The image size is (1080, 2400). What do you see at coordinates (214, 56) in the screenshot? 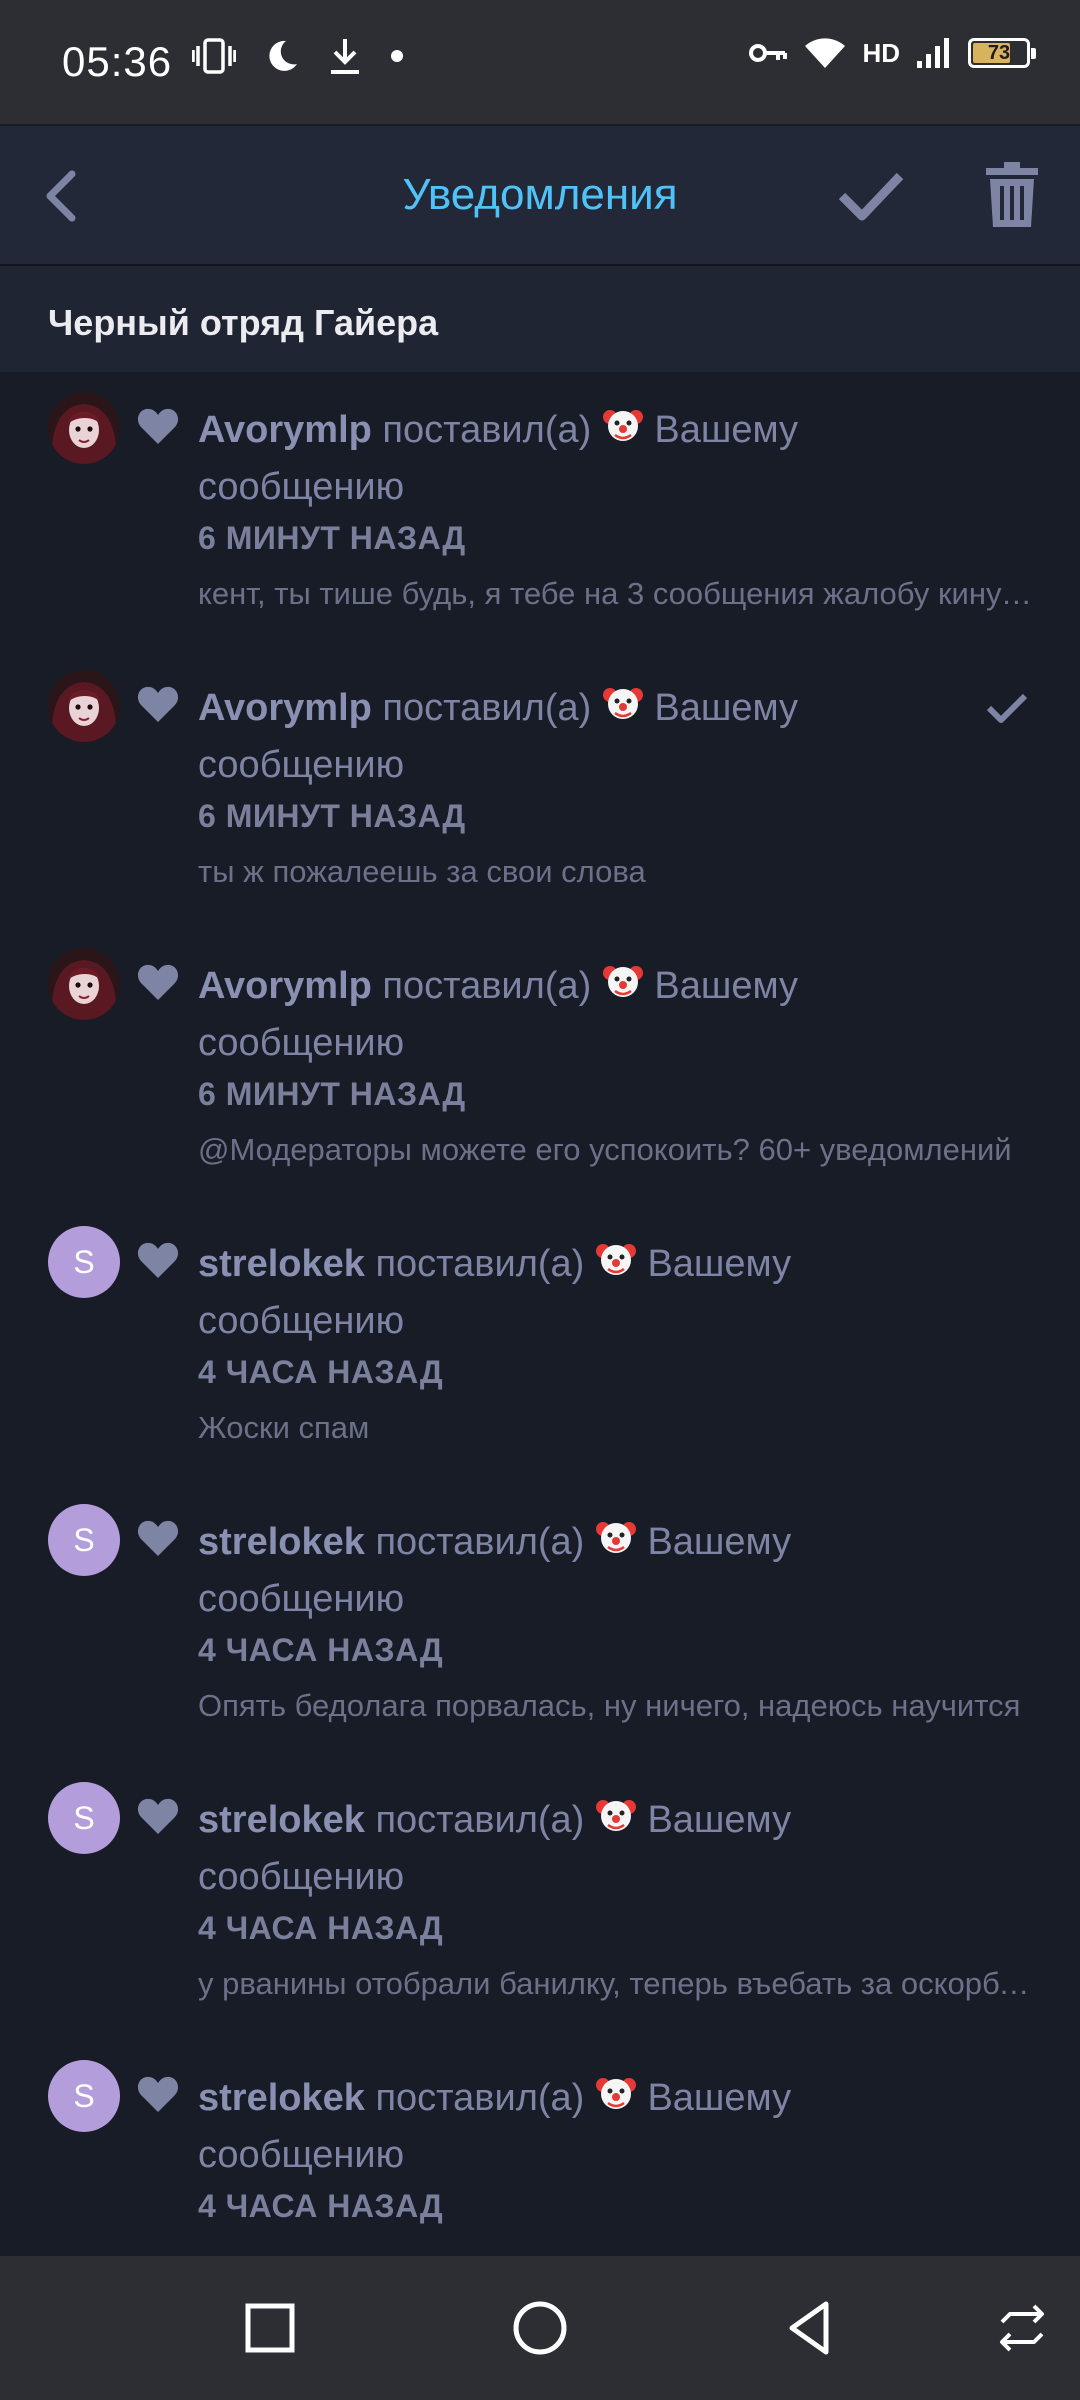
I see `vibrate-icon` at bounding box center [214, 56].